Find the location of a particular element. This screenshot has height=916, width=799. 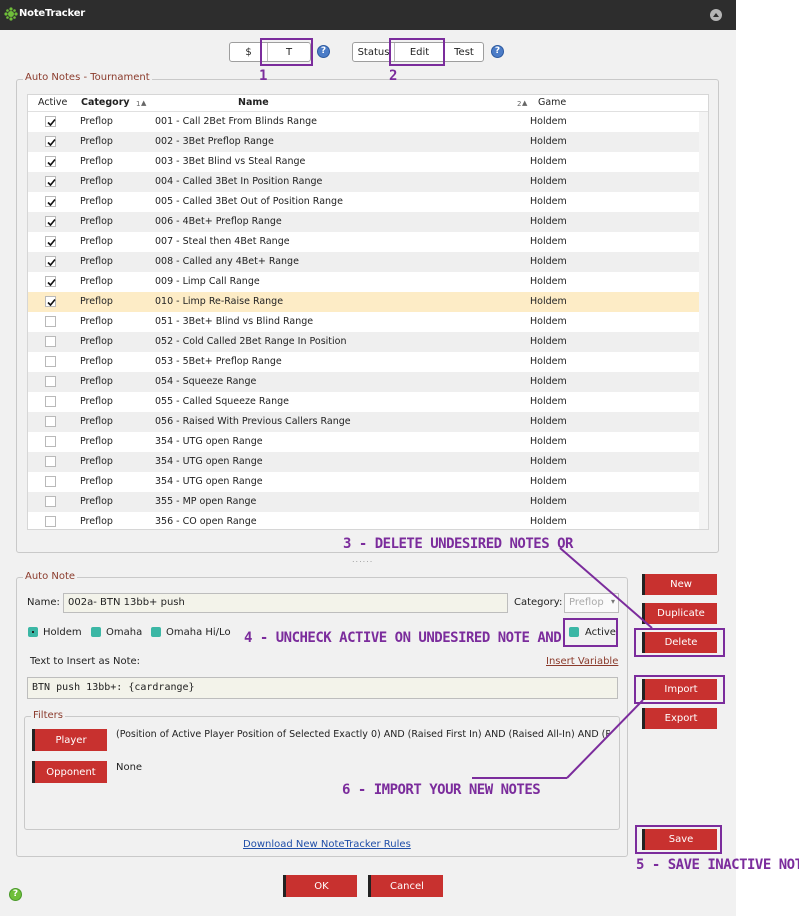

annotation-arrows is located at coordinates (562, 663).